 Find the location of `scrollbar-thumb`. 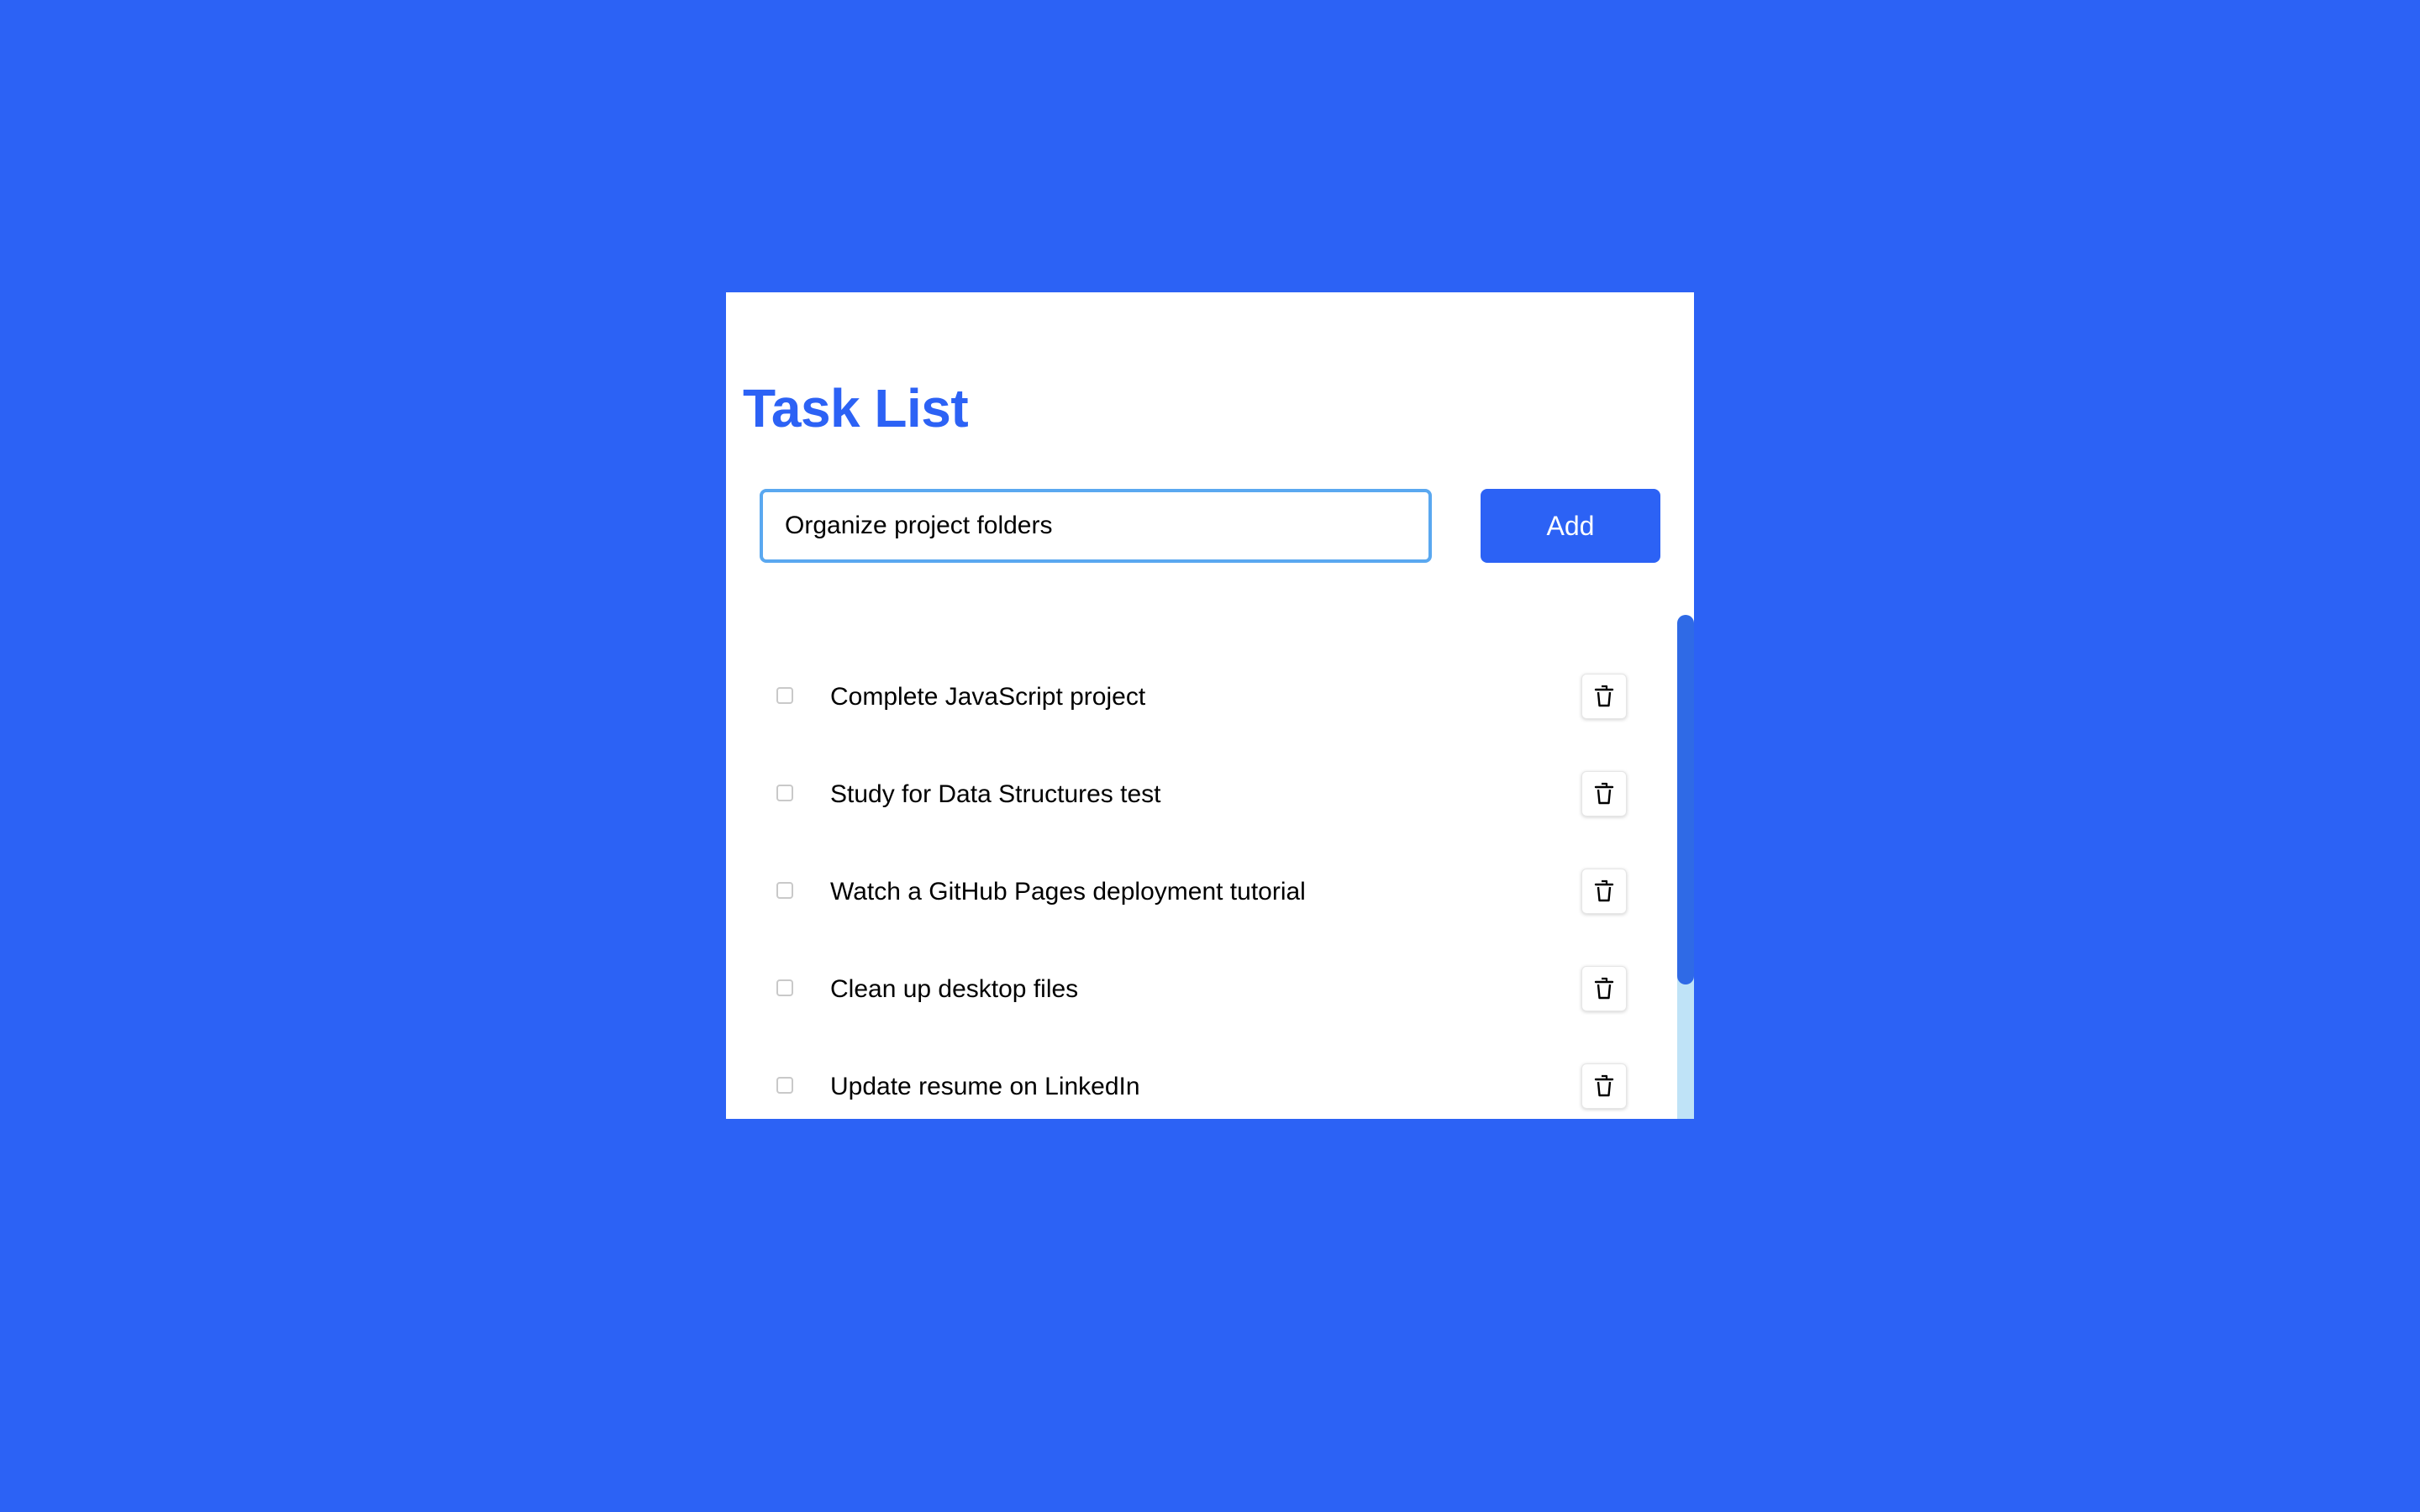

scrollbar-thumb is located at coordinates (1685, 799).